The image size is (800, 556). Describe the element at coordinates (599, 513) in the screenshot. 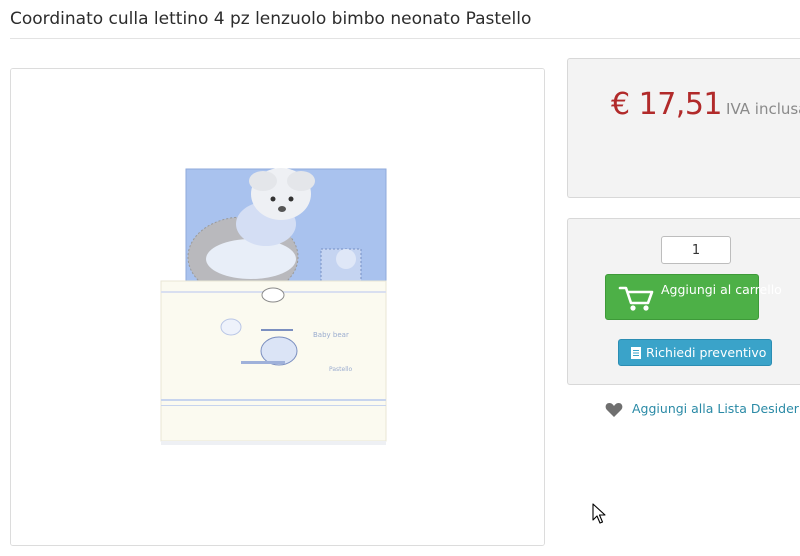

I see `mouse-cursor-icon` at that location.